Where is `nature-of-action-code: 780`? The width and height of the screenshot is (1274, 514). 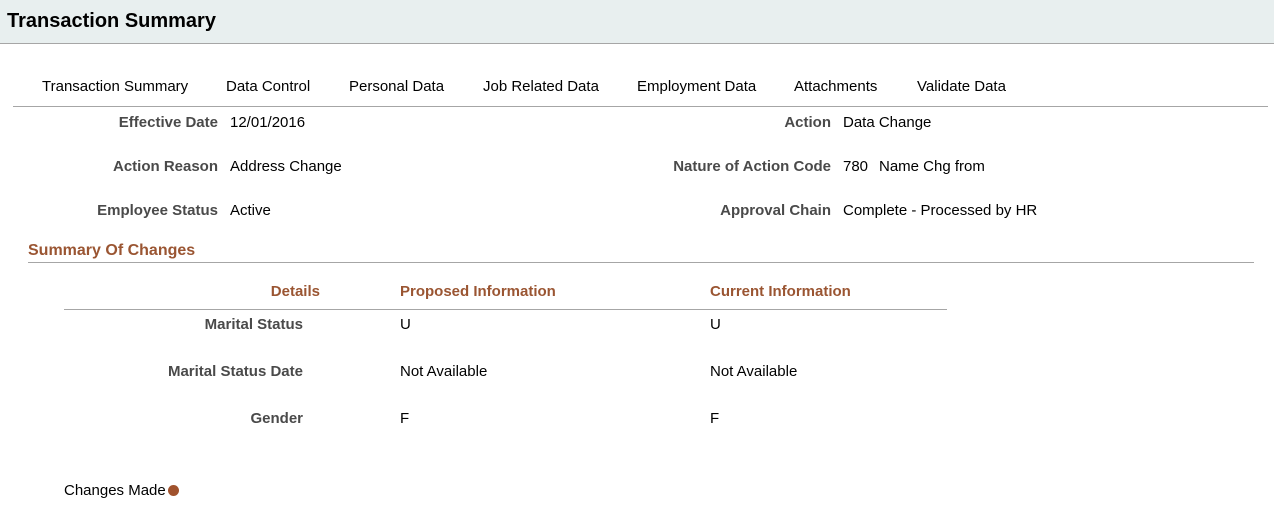 nature-of-action-code: 780 is located at coordinates (856, 166).